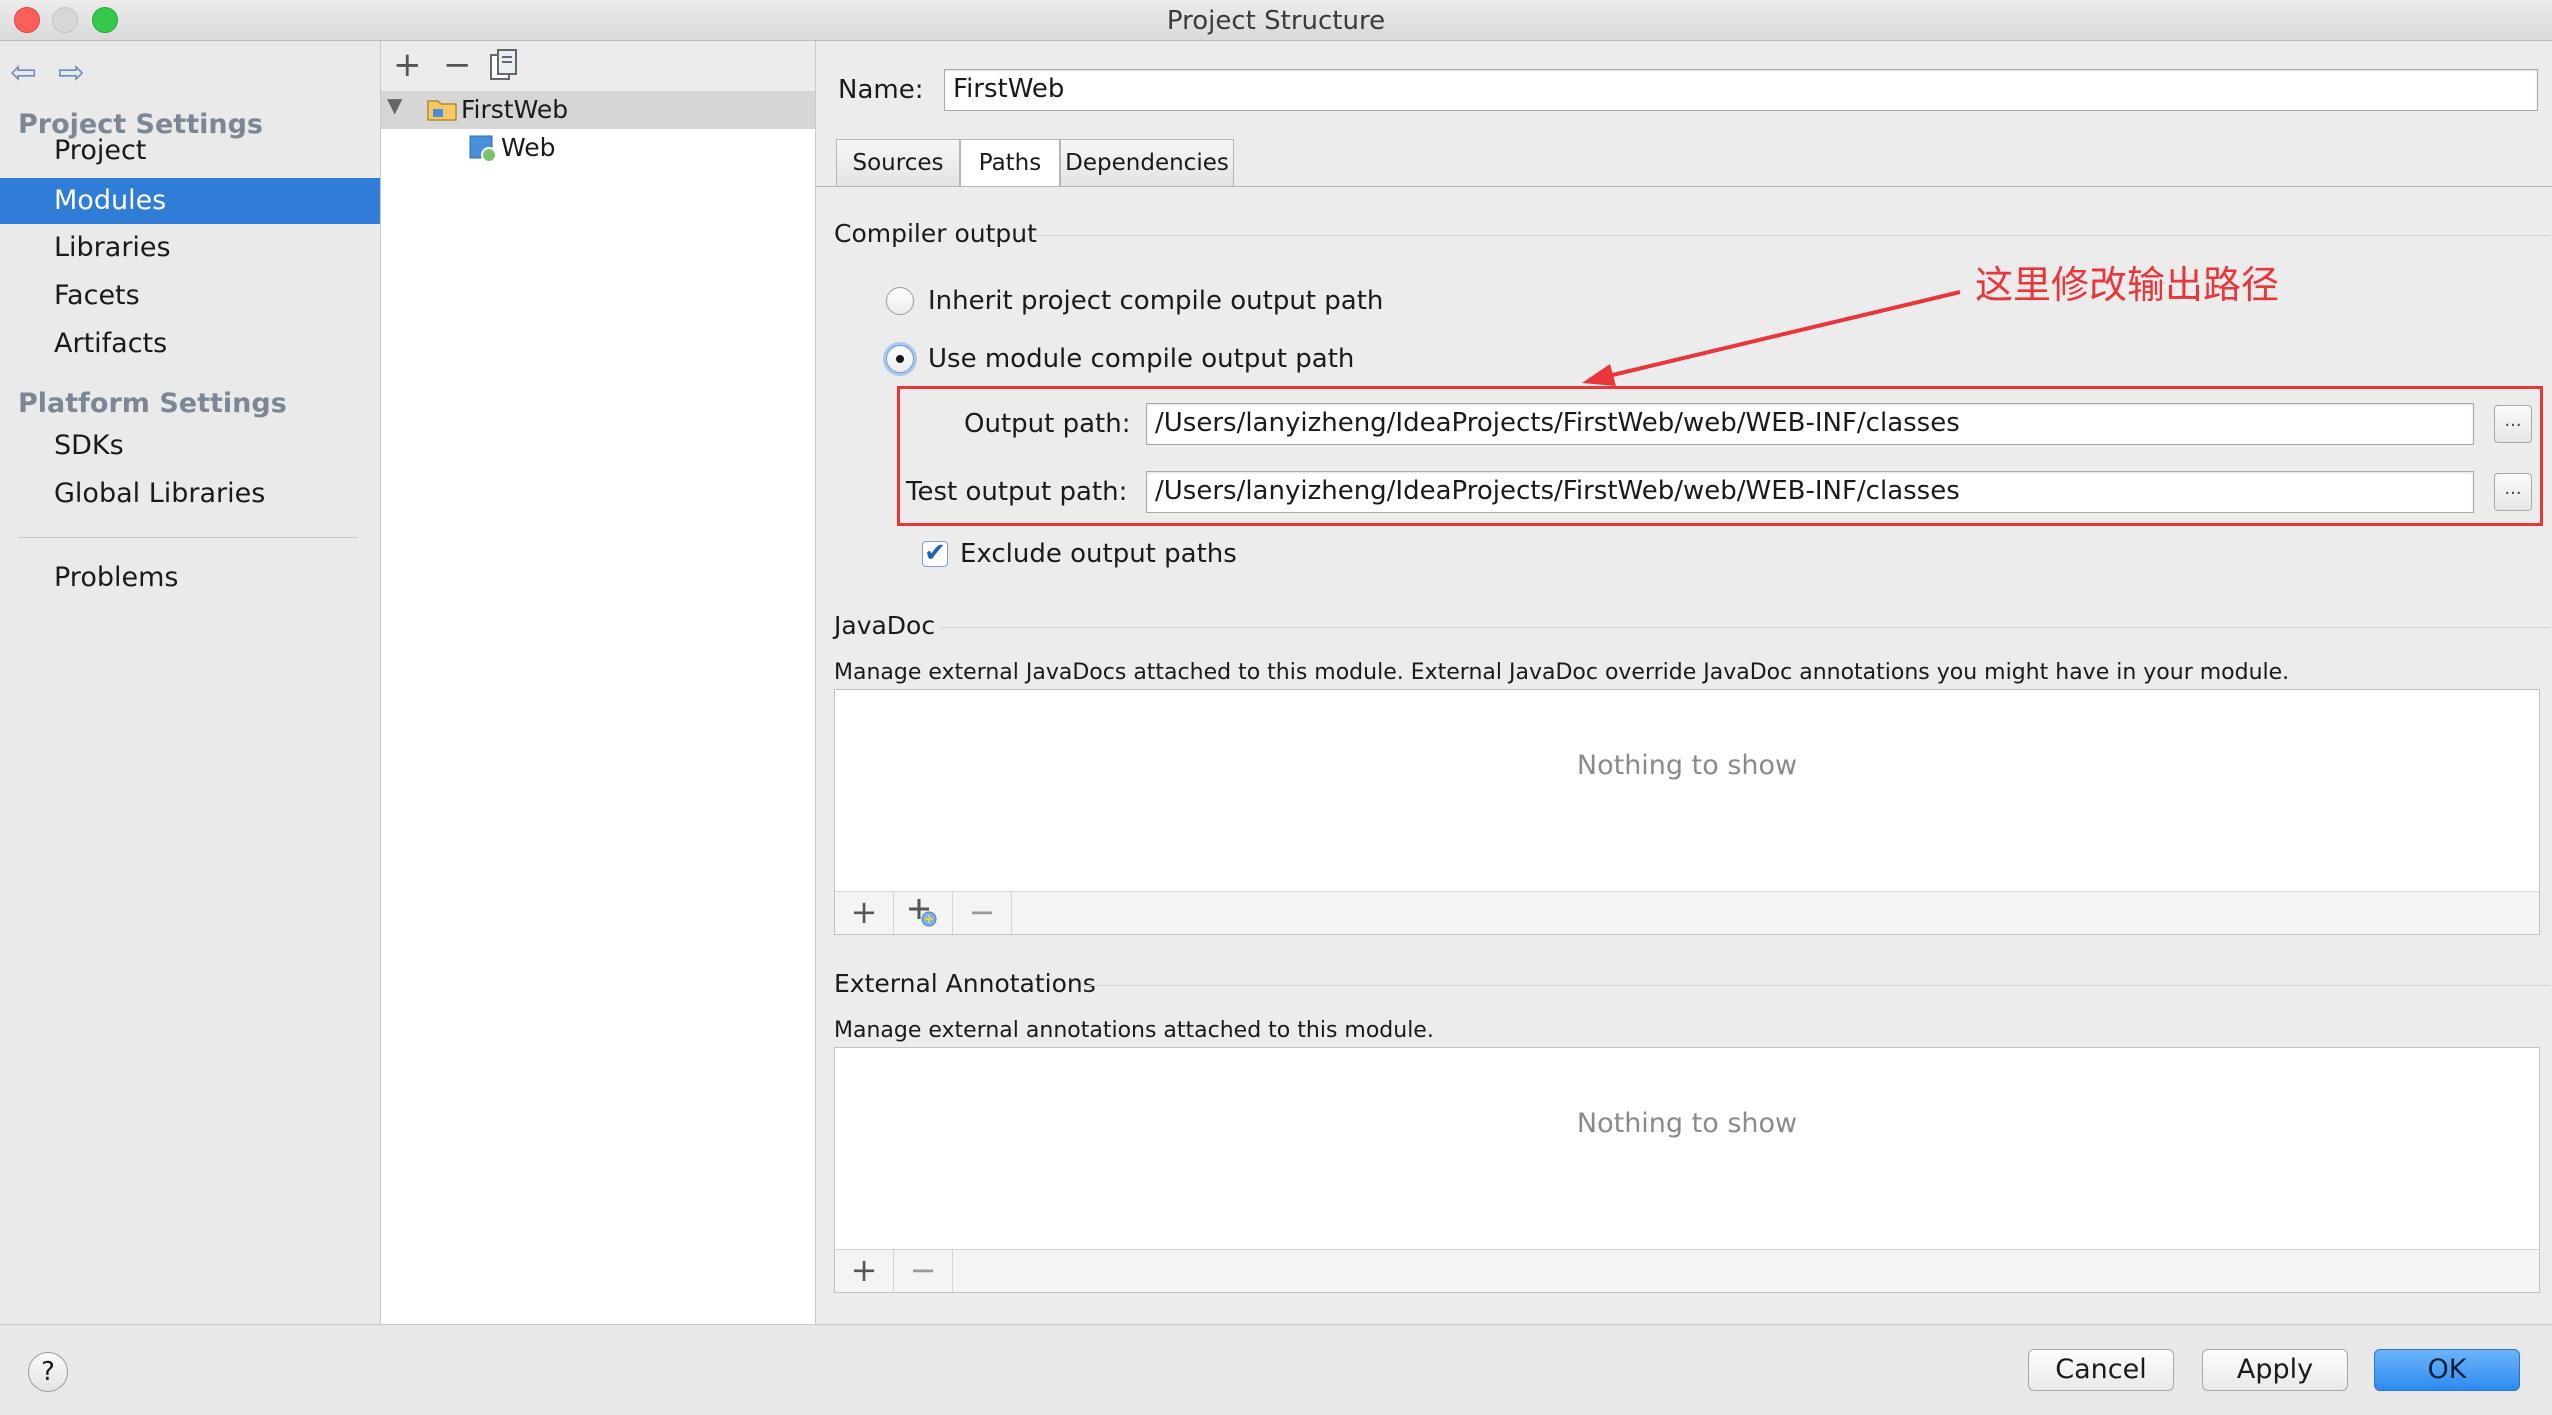 The height and width of the screenshot is (1415, 2552). I want to click on javadoc-title: JavaDoc, so click(885, 625).